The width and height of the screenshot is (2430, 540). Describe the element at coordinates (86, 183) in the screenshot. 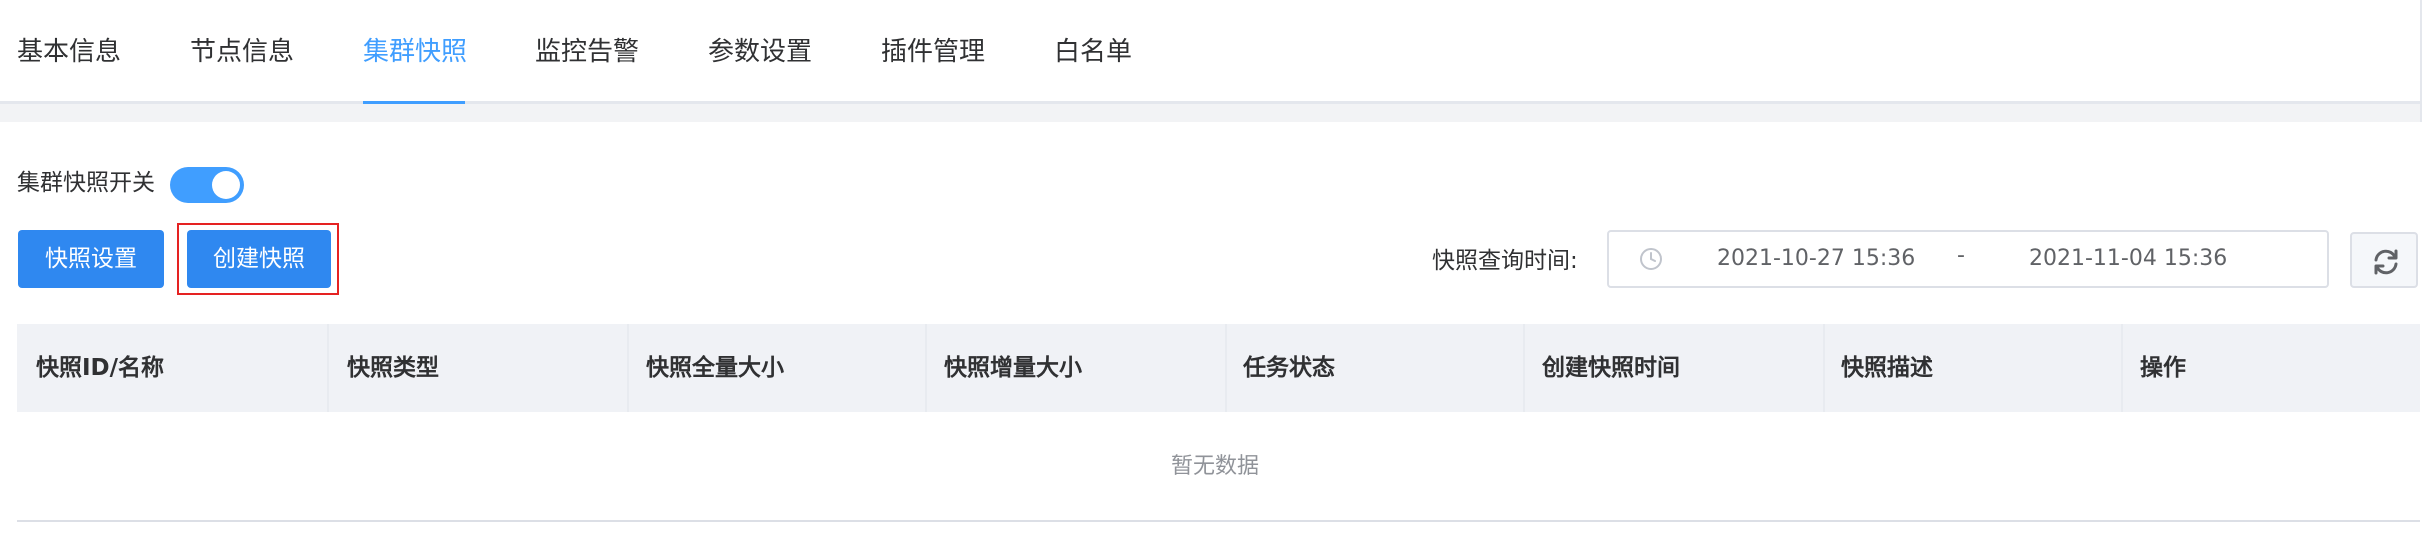

I see `snapshot-switch-label: 集群快照开关` at that location.